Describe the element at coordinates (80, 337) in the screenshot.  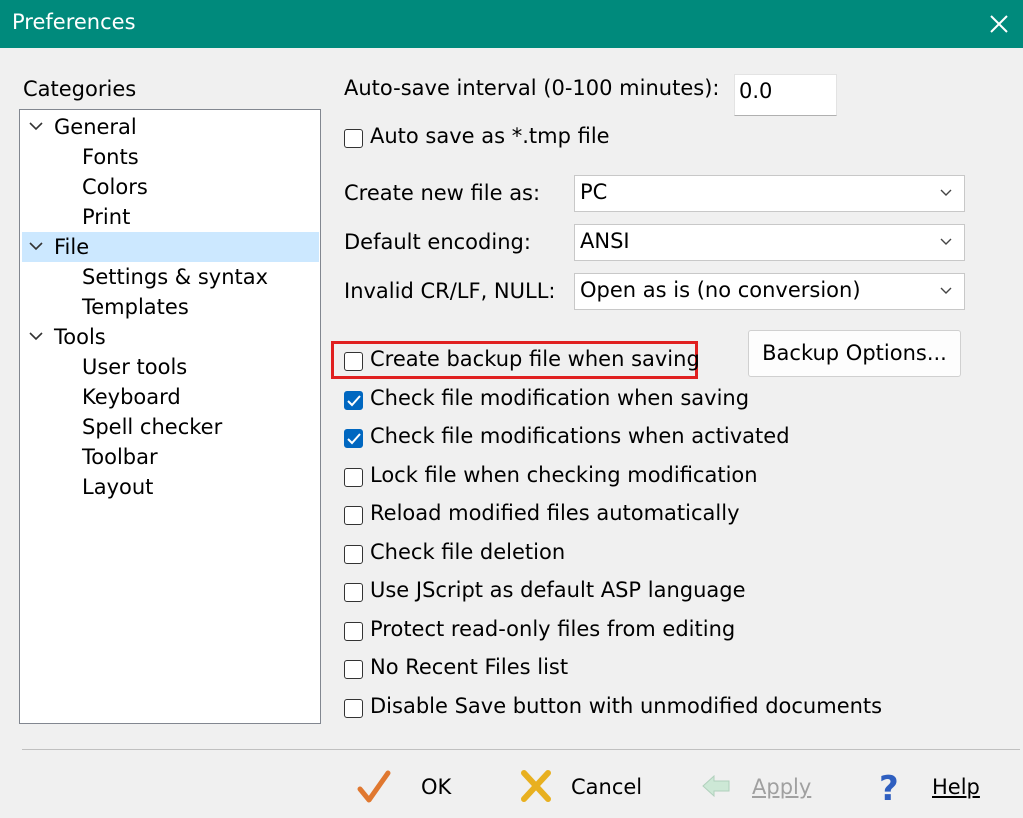
I see `tree-label-tools: Tools` at that location.